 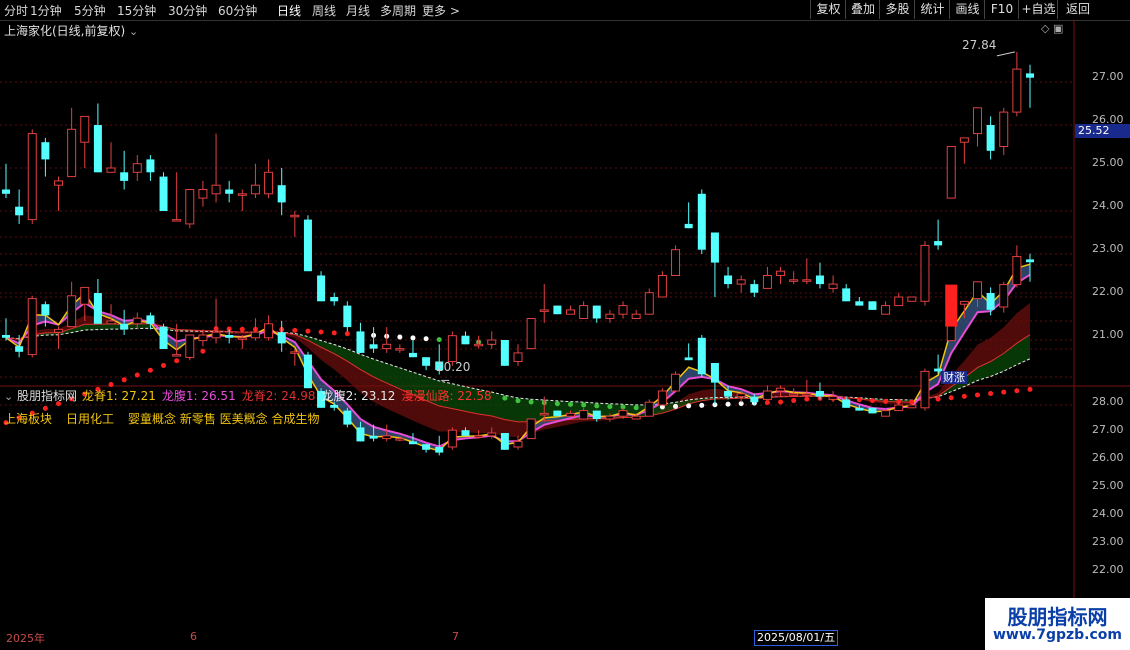 What do you see at coordinates (897, 9) in the screenshot?
I see `toolbar-button: 多股` at bounding box center [897, 9].